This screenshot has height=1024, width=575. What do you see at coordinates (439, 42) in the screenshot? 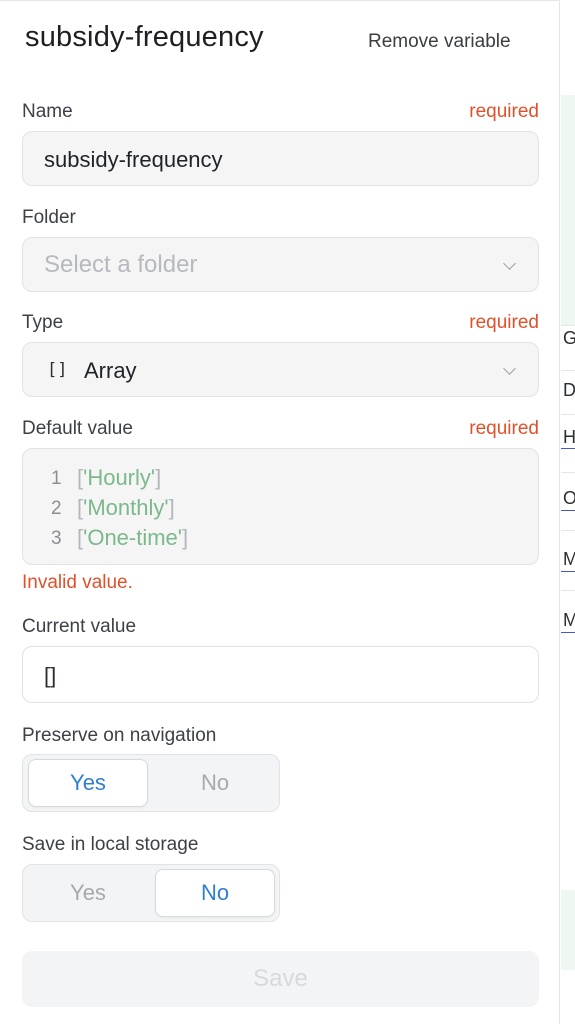
I see `remove-variable-button: Remove variable` at bounding box center [439, 42].